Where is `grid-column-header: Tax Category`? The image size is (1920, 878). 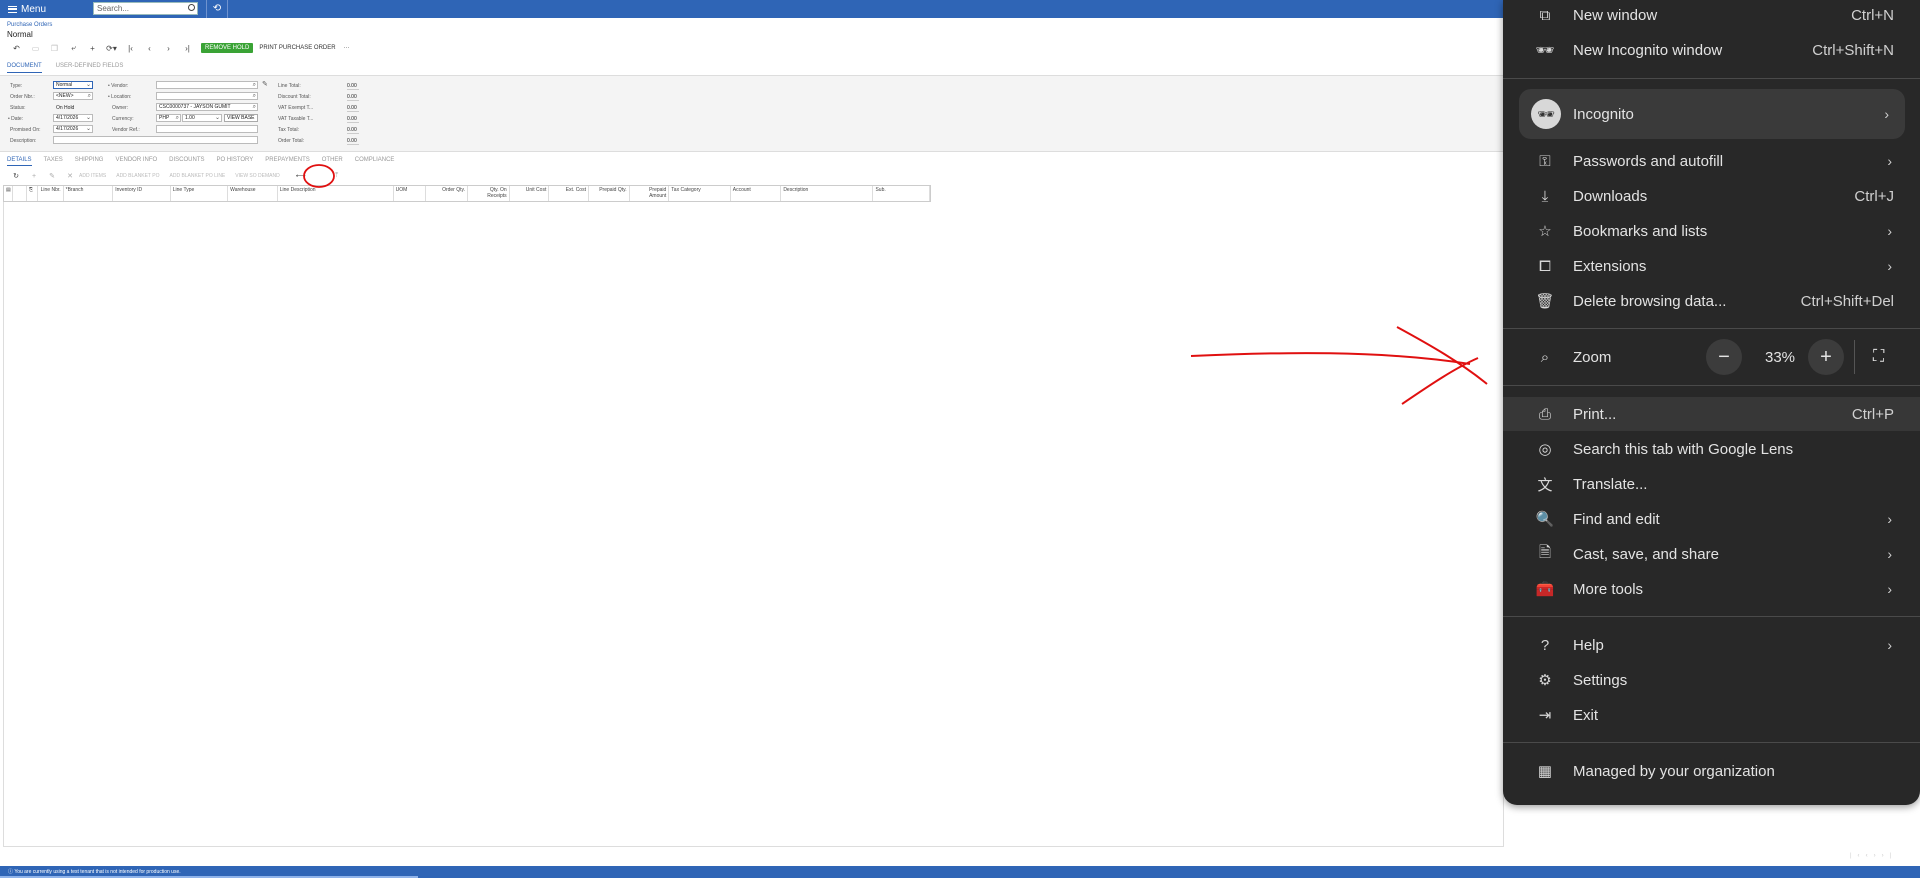 grid-column-header: Tax Category is located at coordinates (700, 193).